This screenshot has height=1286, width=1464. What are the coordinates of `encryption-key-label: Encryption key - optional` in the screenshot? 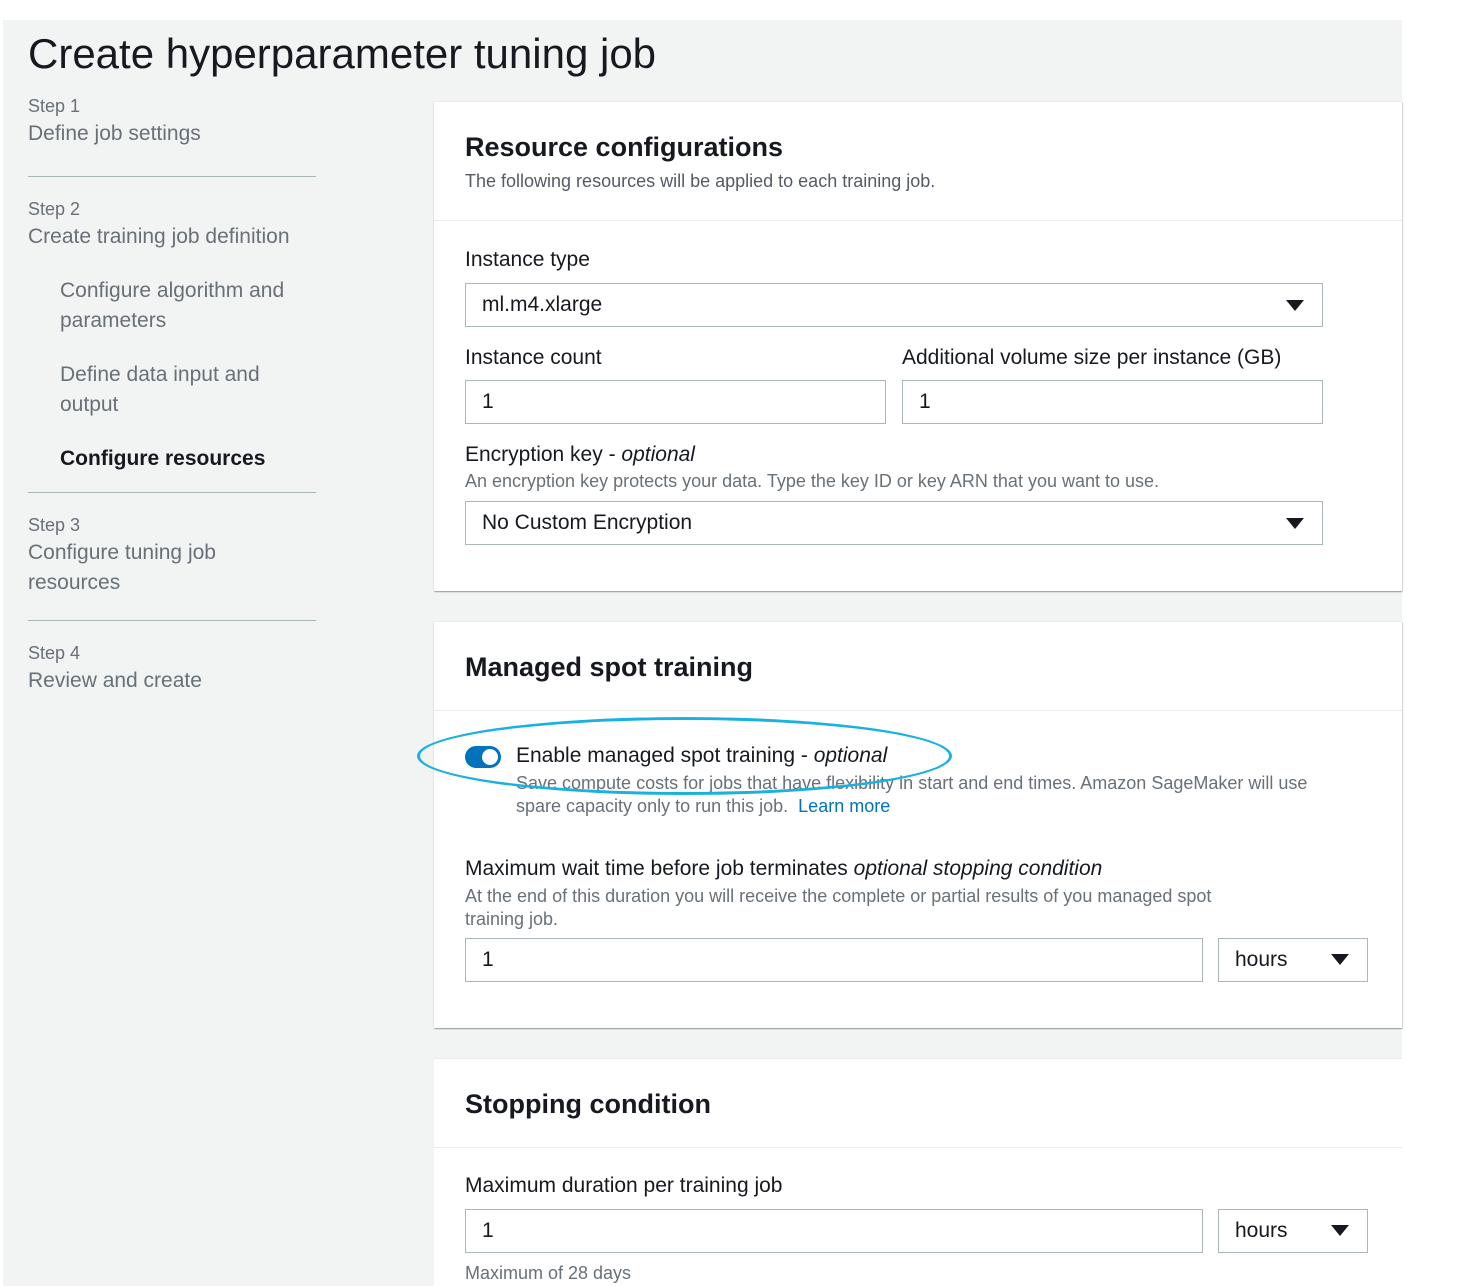 It's located at (580, 455).